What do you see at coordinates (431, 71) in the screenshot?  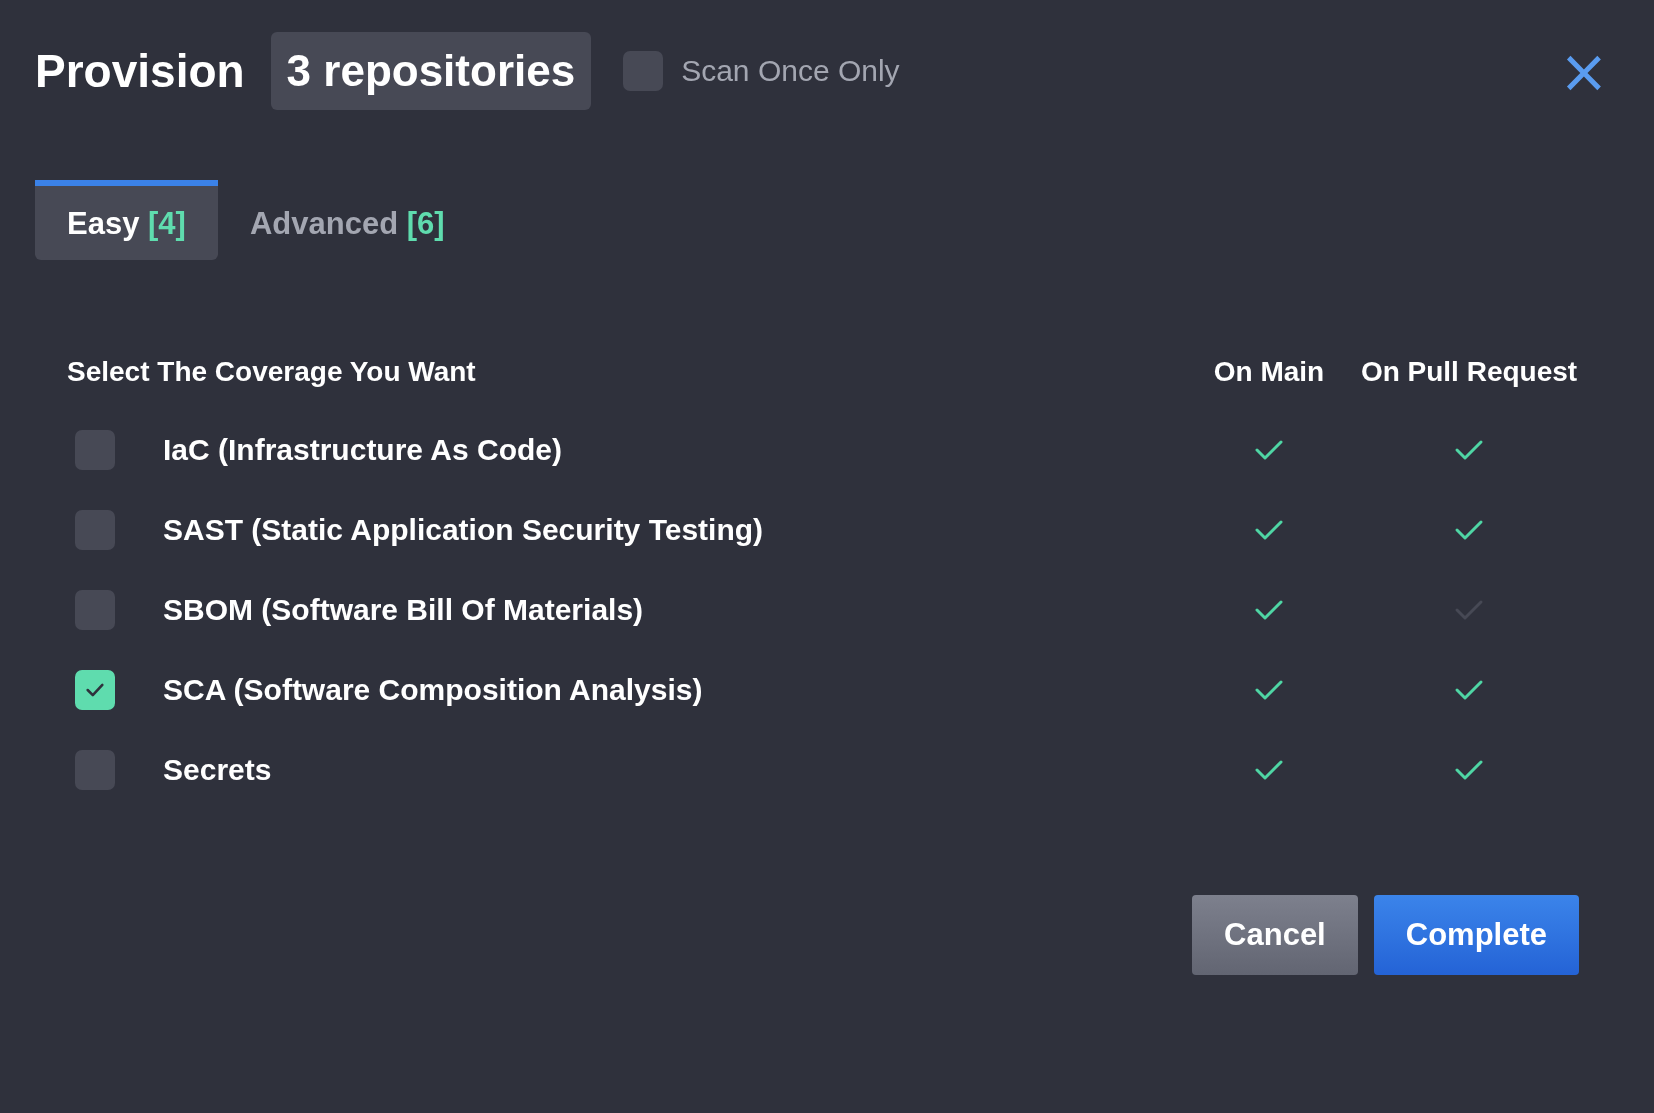 I see `repository-count-badge: 3 repositories` at bounding box center [431, 71].